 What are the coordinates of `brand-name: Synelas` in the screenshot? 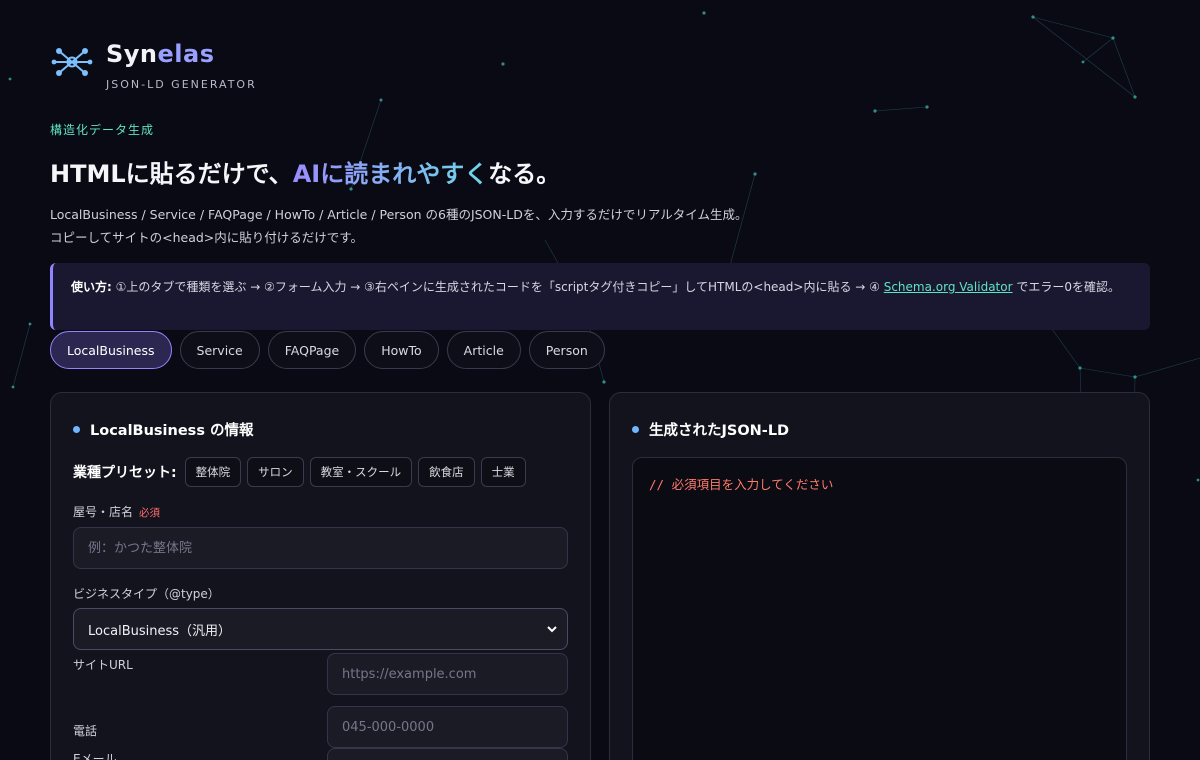 It's located at (160, 54).